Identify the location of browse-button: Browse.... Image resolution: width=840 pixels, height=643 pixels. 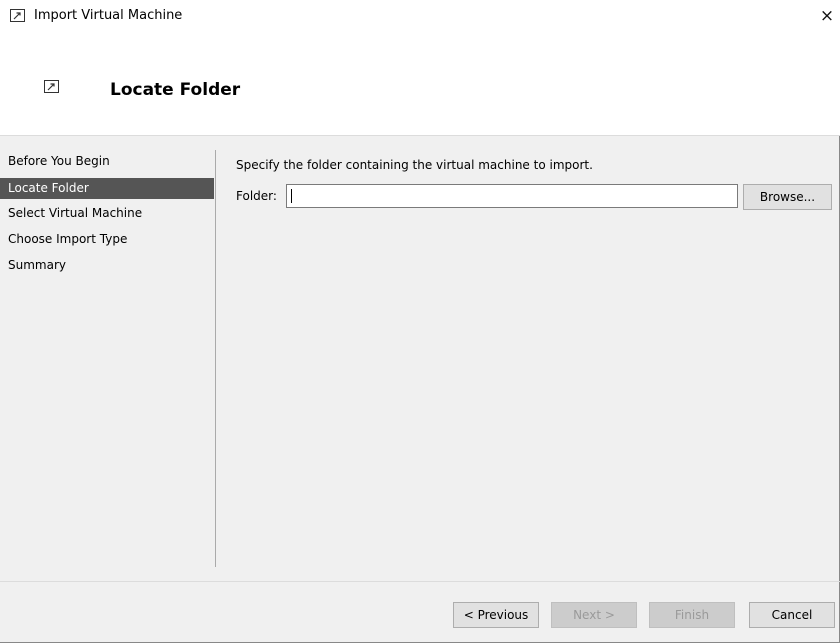
(787, 197).